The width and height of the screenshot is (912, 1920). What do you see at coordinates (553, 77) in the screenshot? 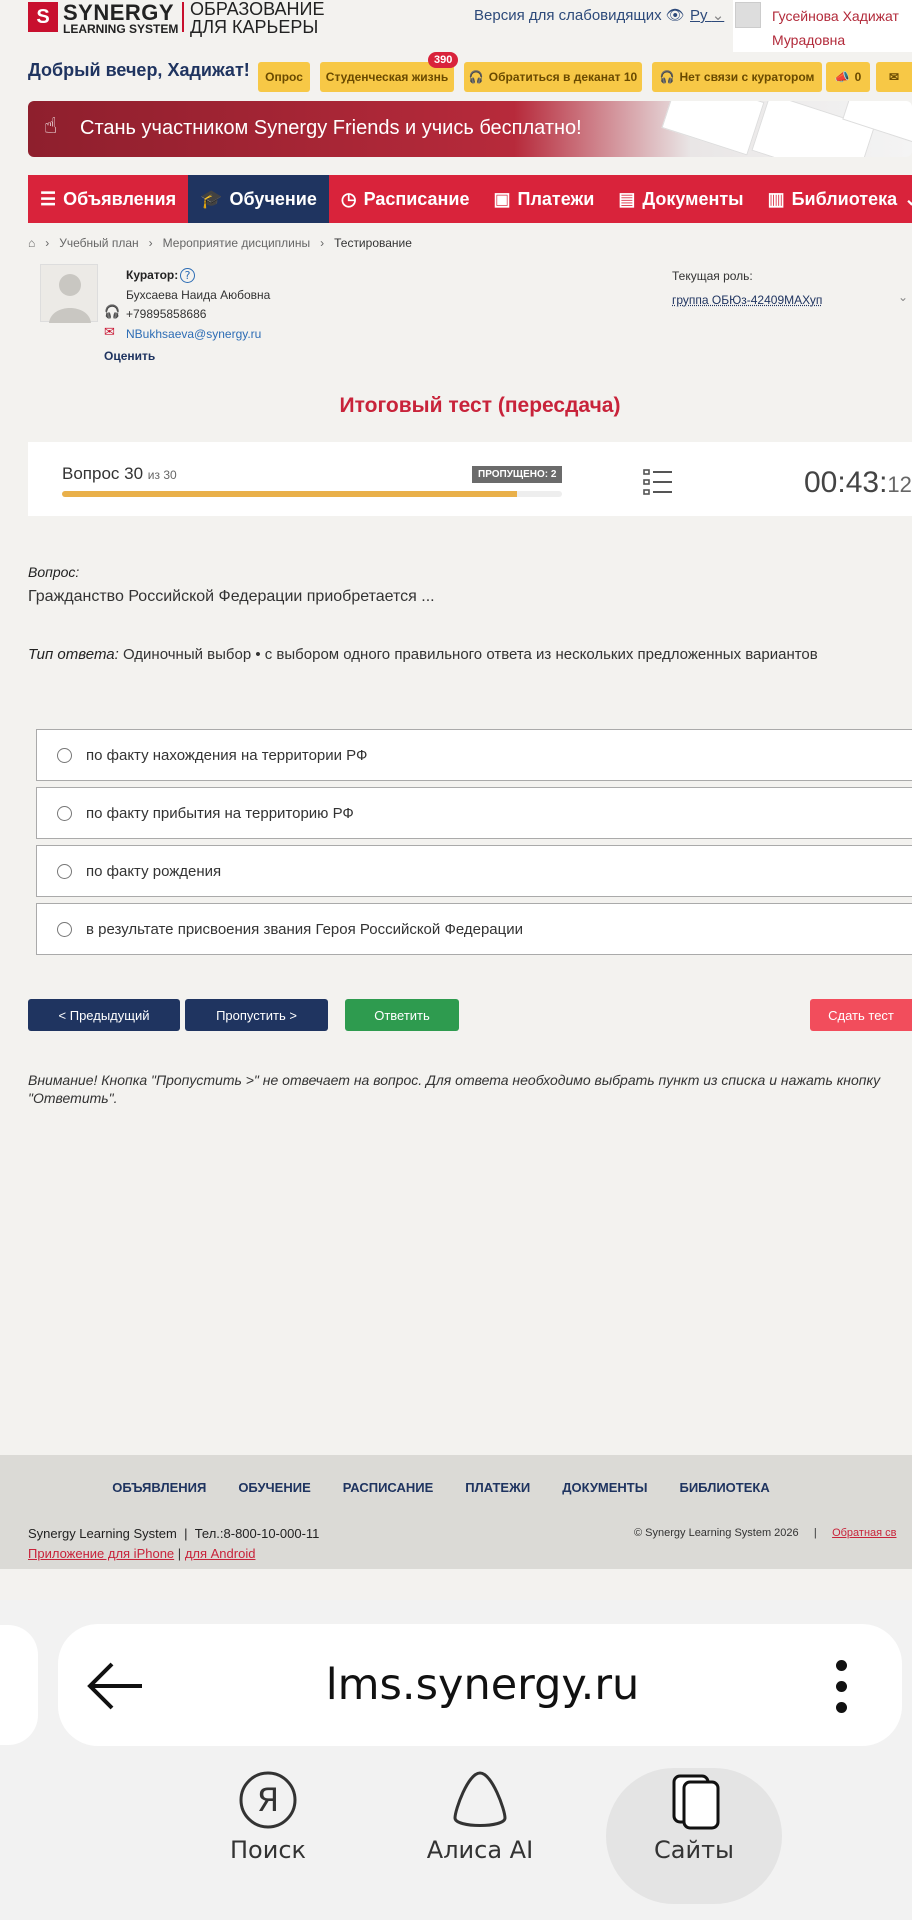
I see `contact-dean-button: 🎧 Обратиться в деканат 10` at bounding box center [553, 77].